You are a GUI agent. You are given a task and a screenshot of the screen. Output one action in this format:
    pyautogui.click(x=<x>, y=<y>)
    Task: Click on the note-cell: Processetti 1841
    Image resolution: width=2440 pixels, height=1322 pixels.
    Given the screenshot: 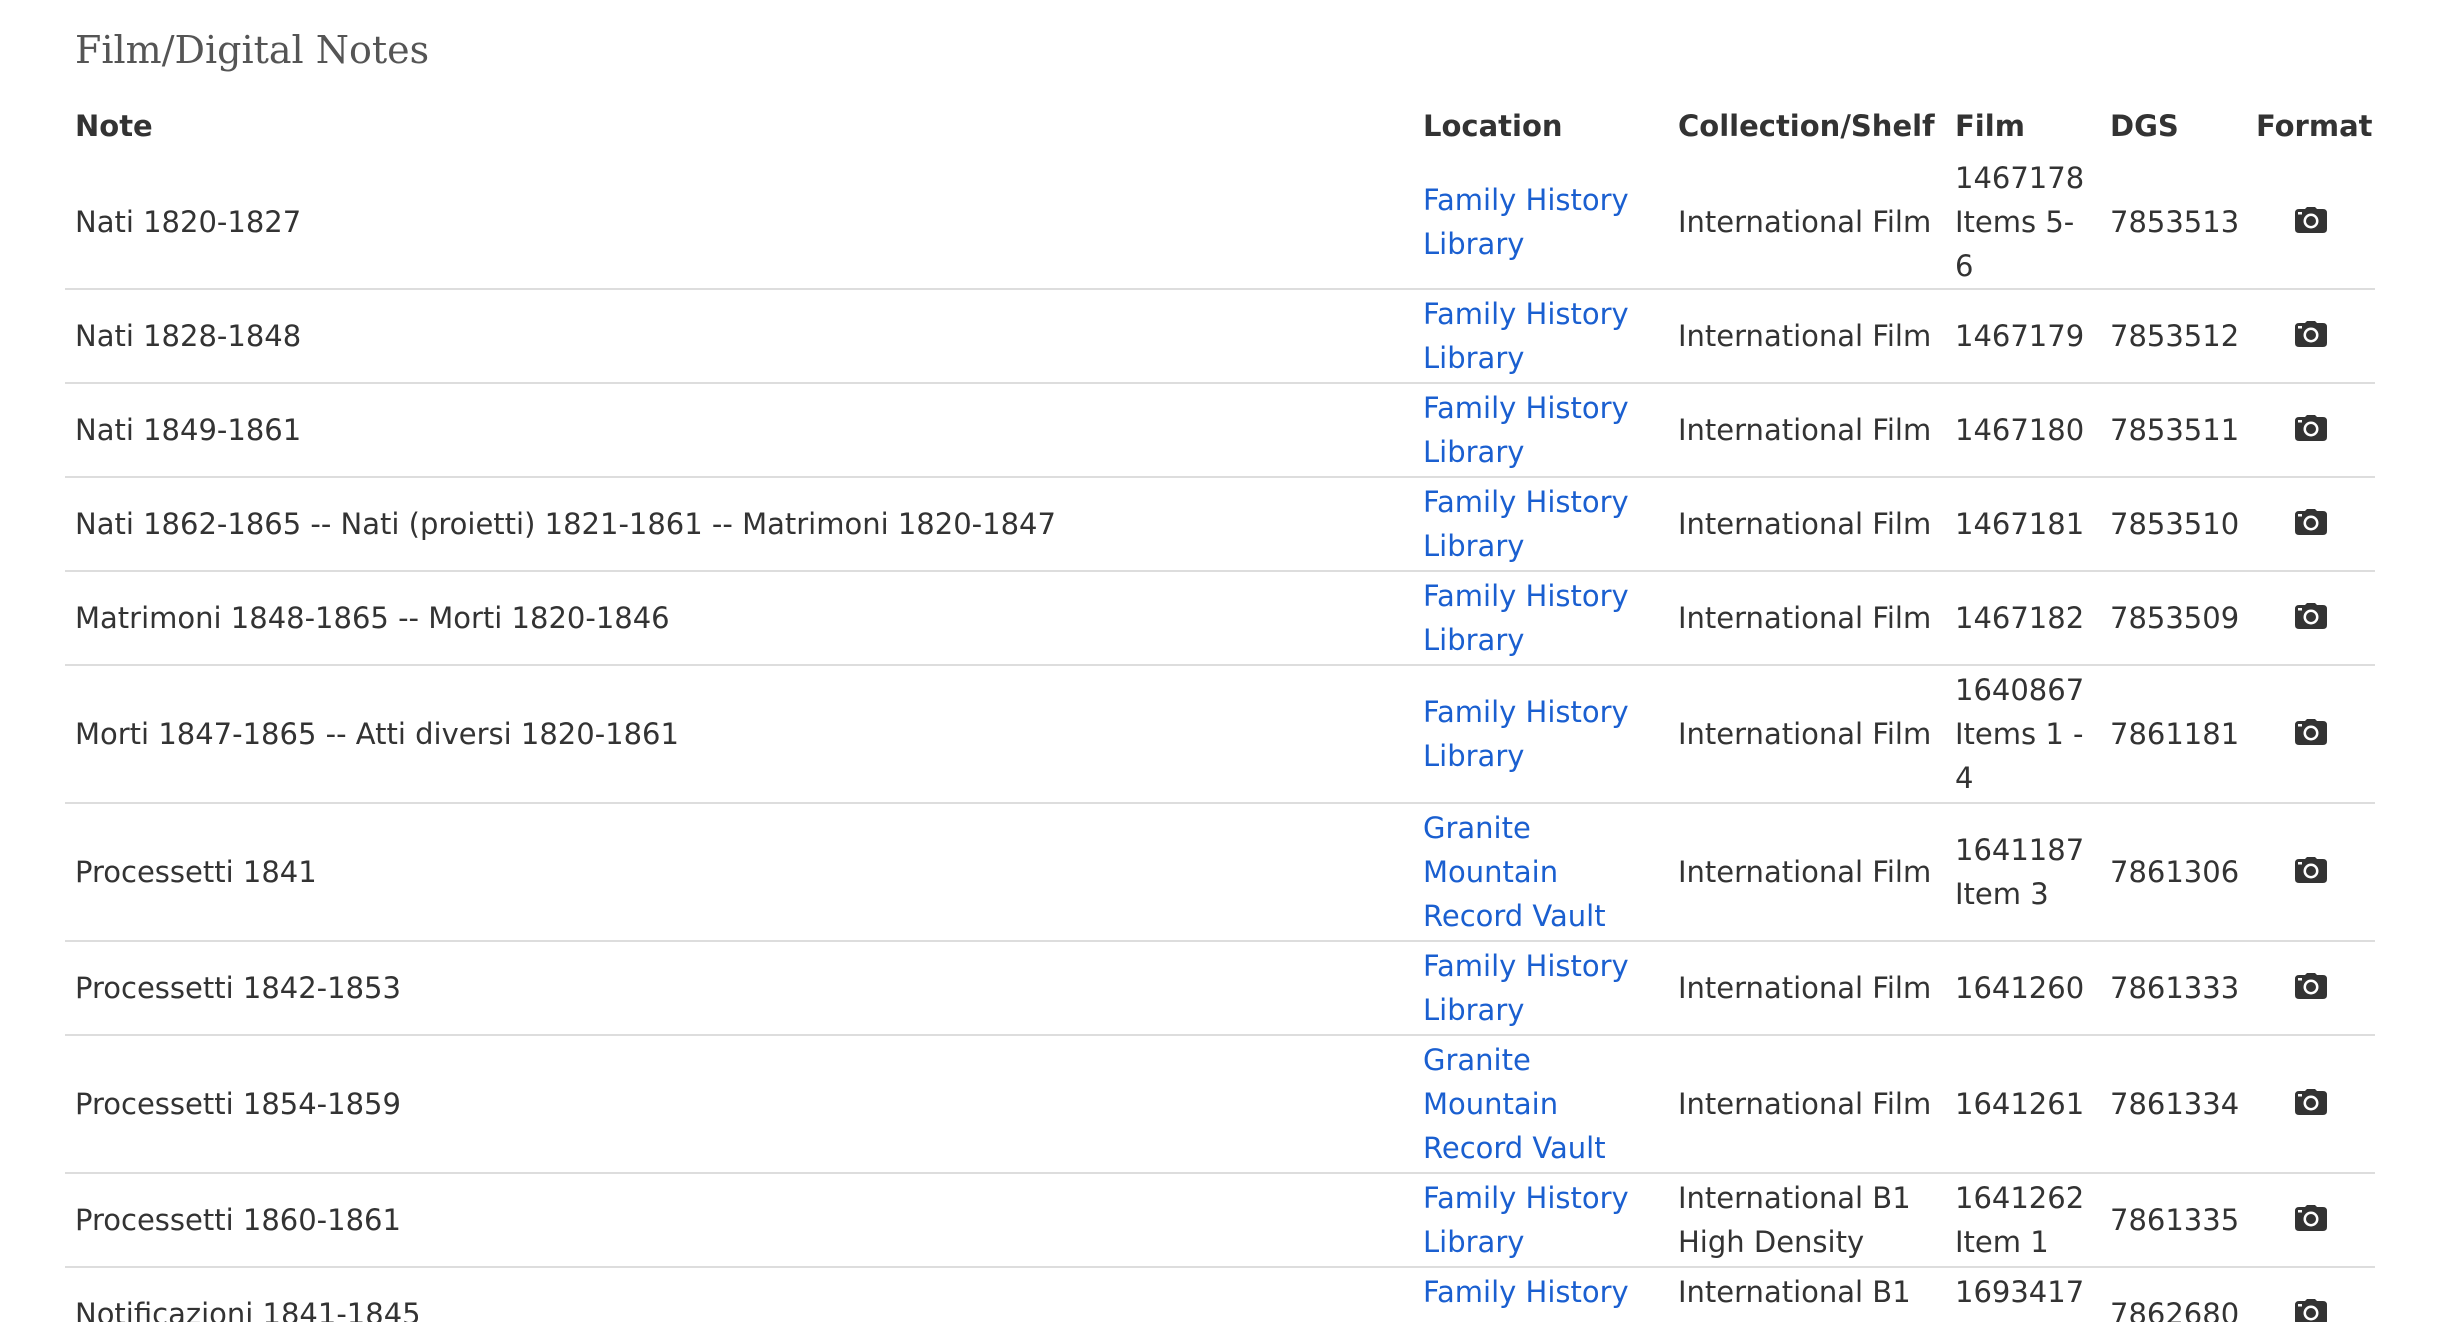 What is the action you would take?
    pyautogui.click(x=739, y=872)
    